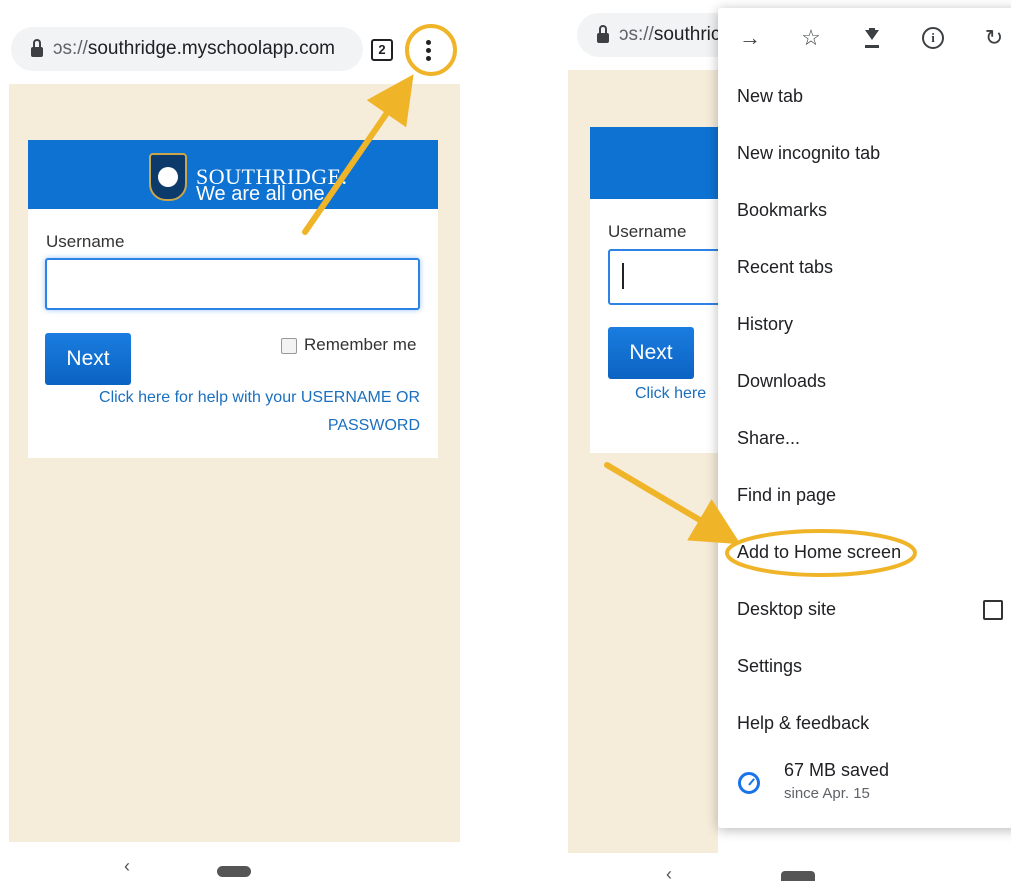 Image resolution: width=1011 pixels, height=885 pixels. Describe the element at coordinates (360, 344) in the screenshot. I see `remember-me-label: Remember me` at that location.